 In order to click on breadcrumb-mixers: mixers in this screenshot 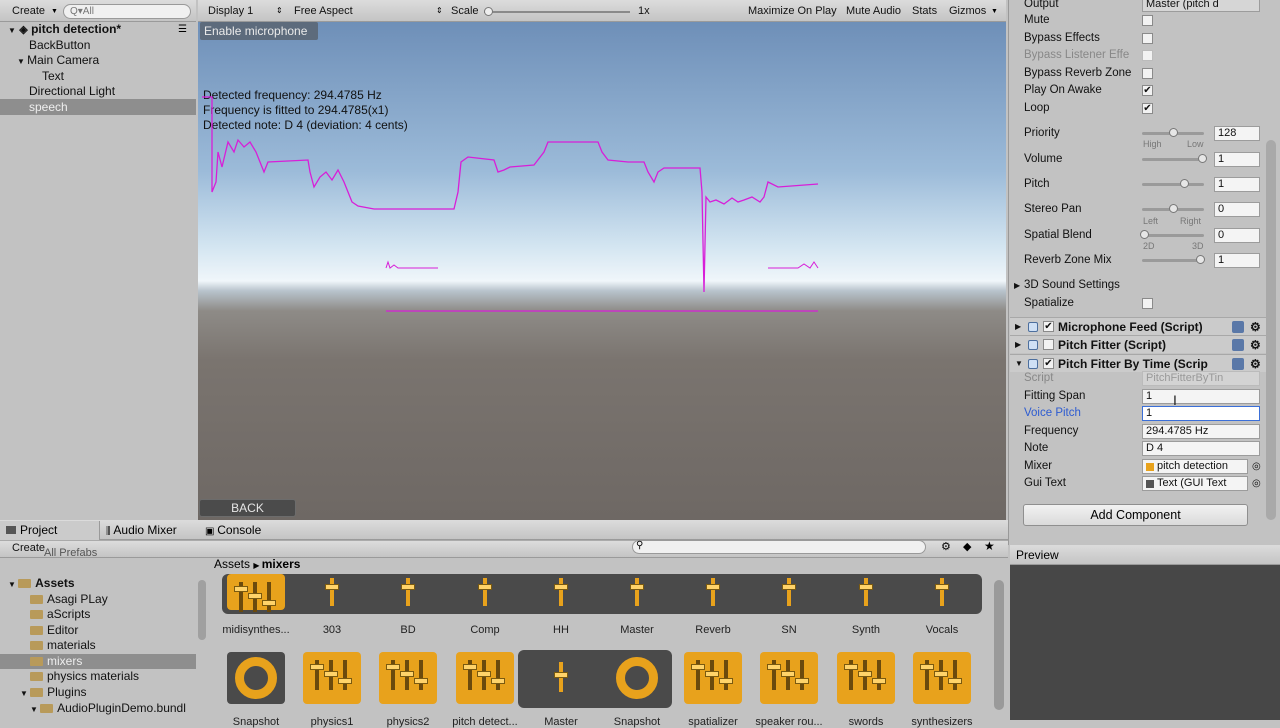, I will do `click(281, 564)`.